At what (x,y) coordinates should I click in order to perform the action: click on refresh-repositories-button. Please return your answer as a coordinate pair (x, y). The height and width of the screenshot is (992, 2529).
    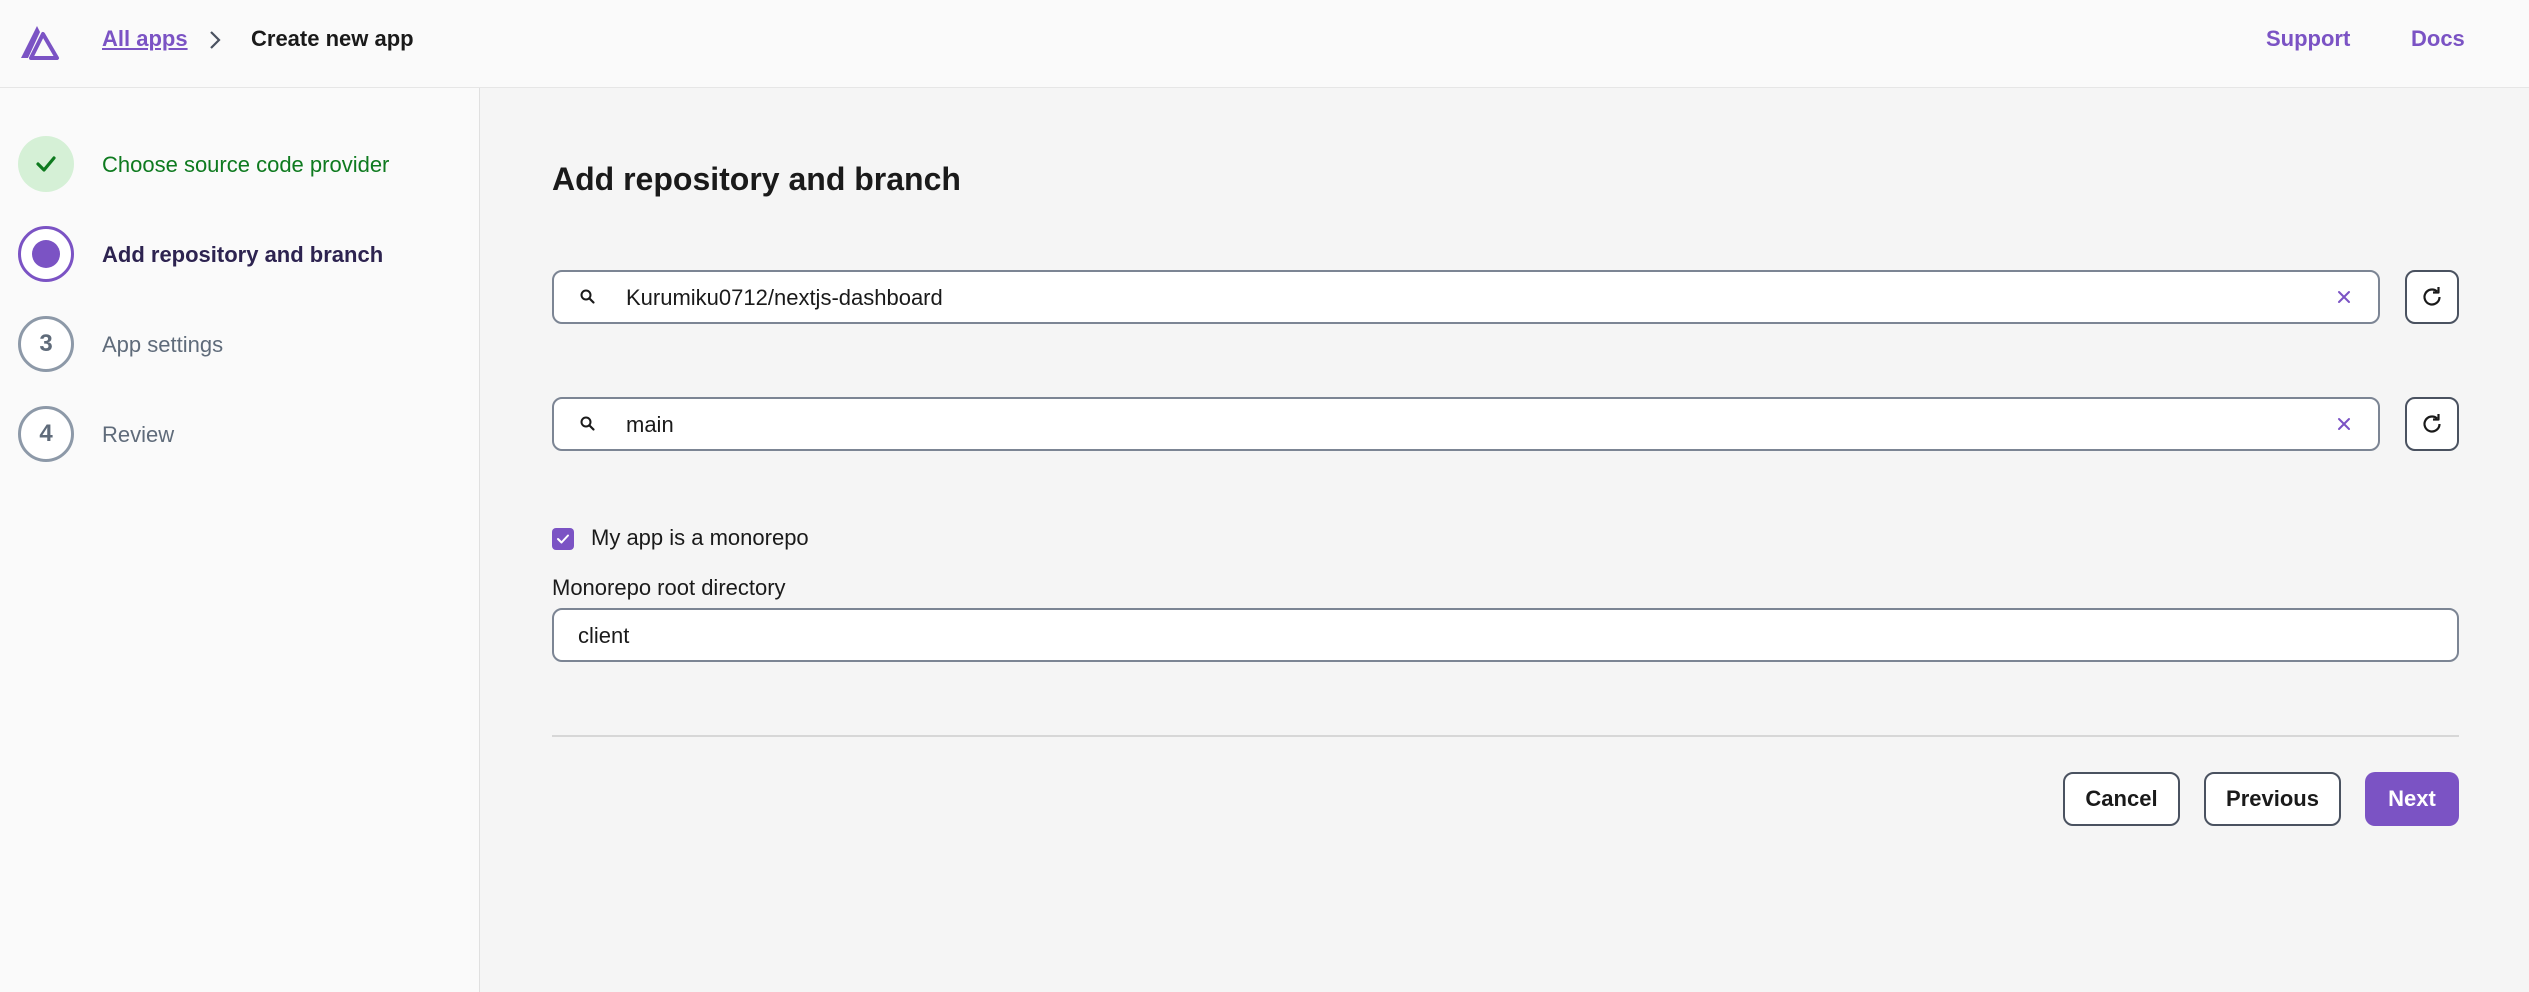
    Looking at the image, I should click on (2432, 297).